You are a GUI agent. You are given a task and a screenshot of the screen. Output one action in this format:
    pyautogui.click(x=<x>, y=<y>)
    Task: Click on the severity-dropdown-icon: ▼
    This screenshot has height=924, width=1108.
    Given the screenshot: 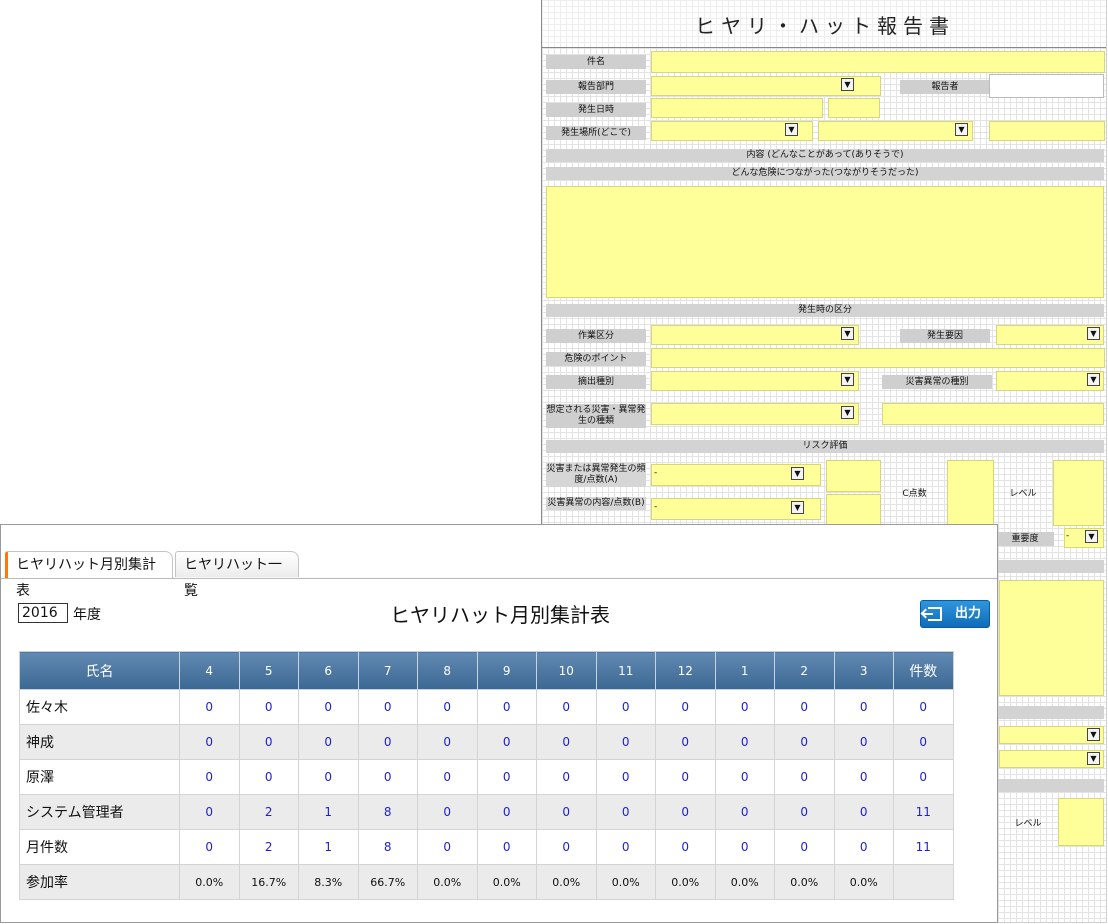 What is the action you would take?
    pyautogui.click(x=797, y=507)
    